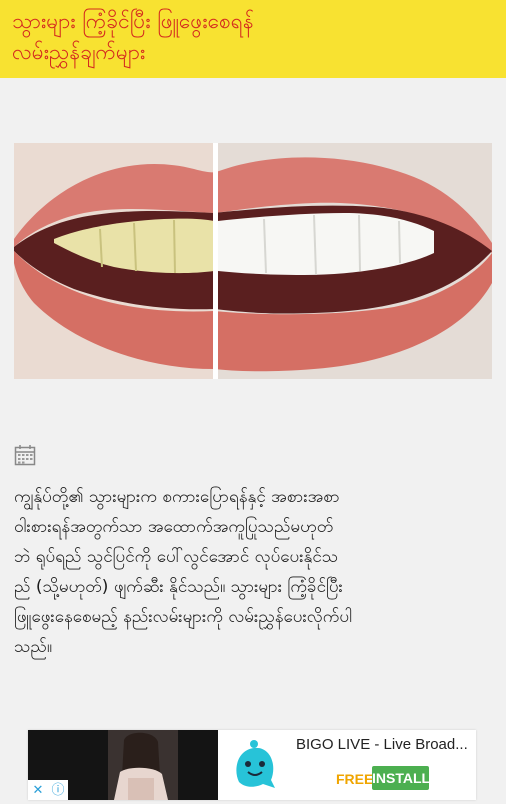 Image resolution: width=506 pixels, height=804 pixels. I want to click on bigo-logo-icon, so click(254, 765).